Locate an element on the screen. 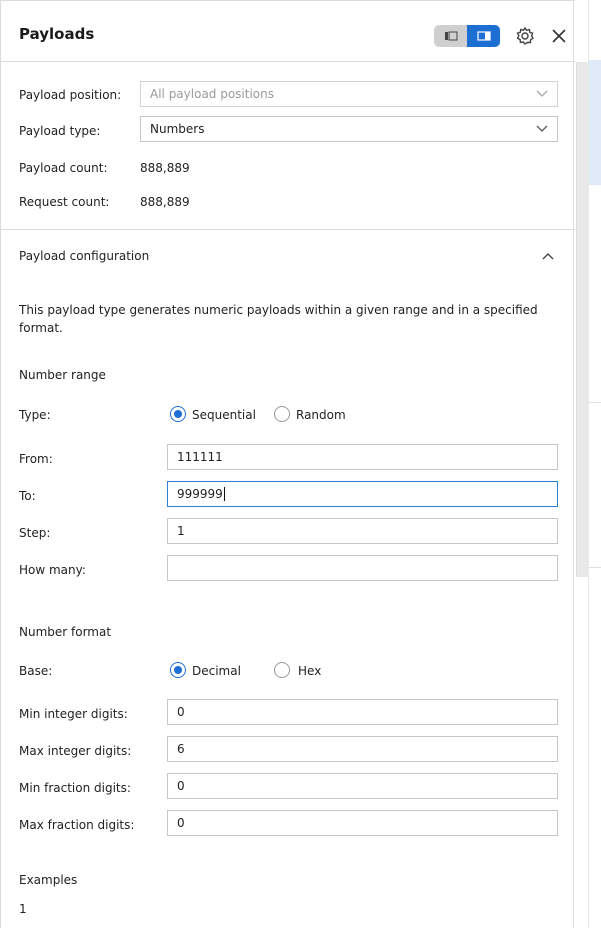 The width and height of the screenshot is (601, 928). range-type-label: Type: is located at coordinates (35, 415).